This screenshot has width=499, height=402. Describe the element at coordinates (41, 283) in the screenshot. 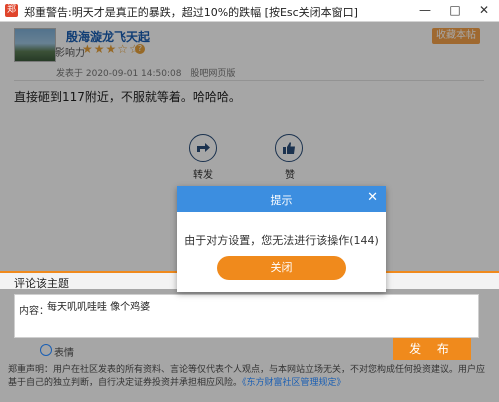

I see `comment-heading: 评论该主题` at that location.